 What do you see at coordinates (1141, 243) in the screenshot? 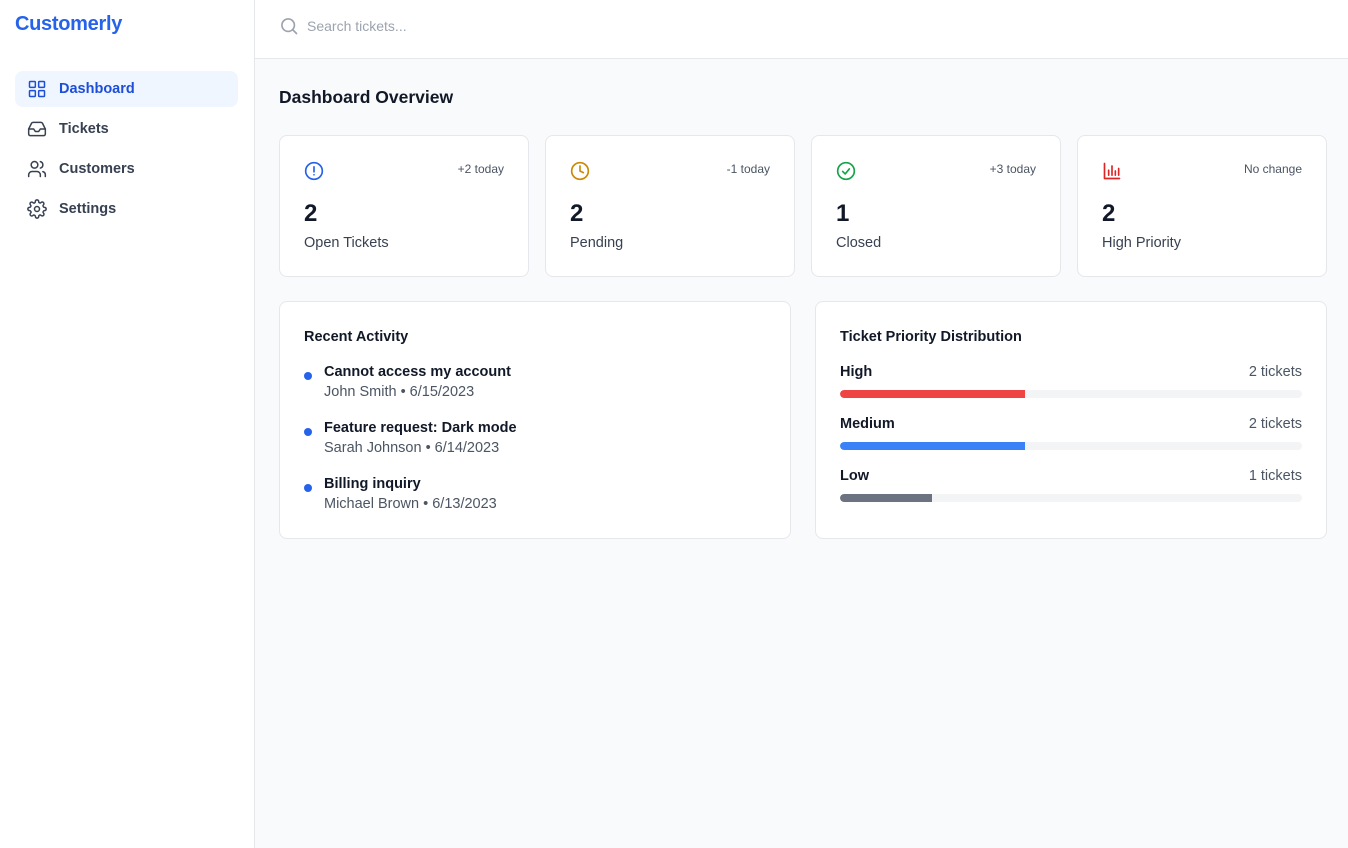
I see `stat-label: High Priority` at bounding box center [1141, 243].